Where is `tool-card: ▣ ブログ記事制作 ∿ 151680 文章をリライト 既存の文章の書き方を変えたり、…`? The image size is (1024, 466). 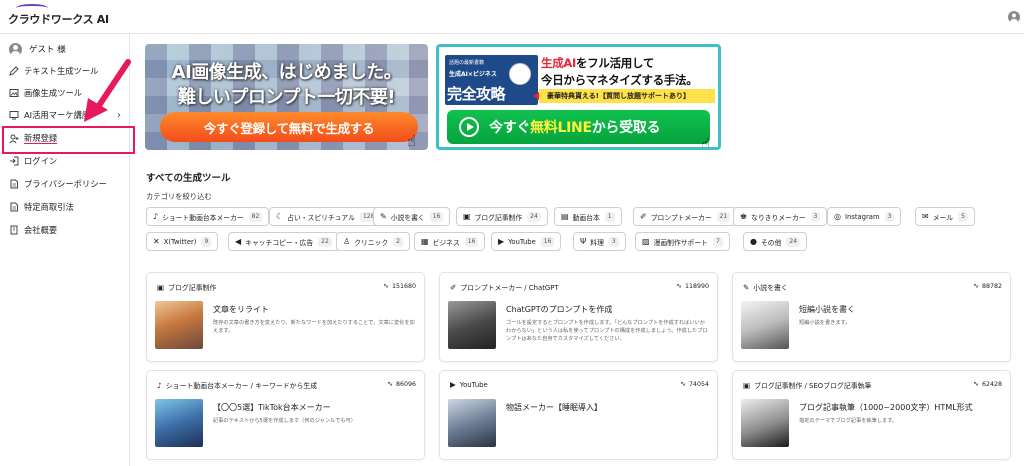
tool-card: ▣ ブログ記事制作 ∿ 151680 文章をリライト 既存の文章の書き方を変えたり、… is located at coordinates (285, 317).